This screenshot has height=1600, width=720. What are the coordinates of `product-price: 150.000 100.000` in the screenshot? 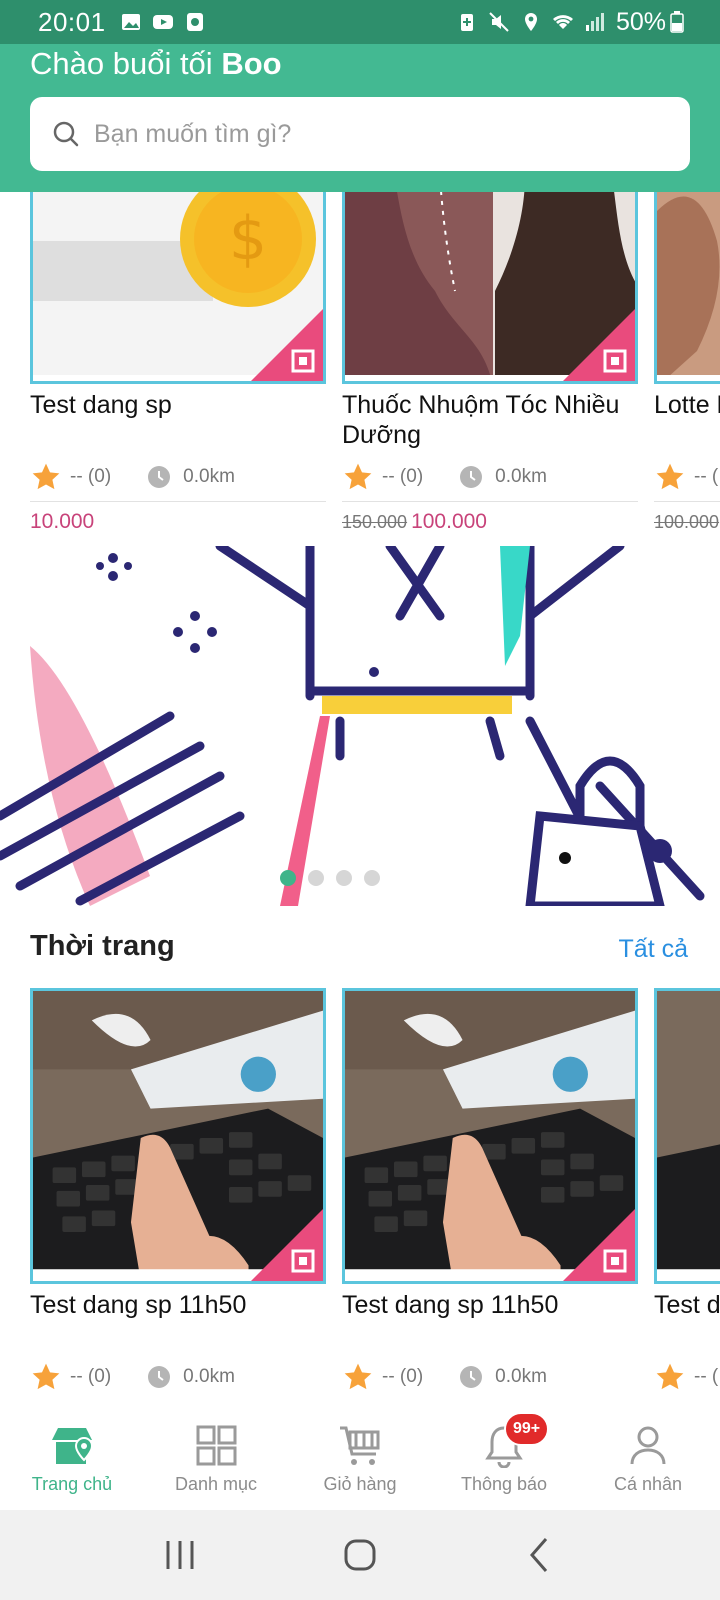 It's located at (490, 524).